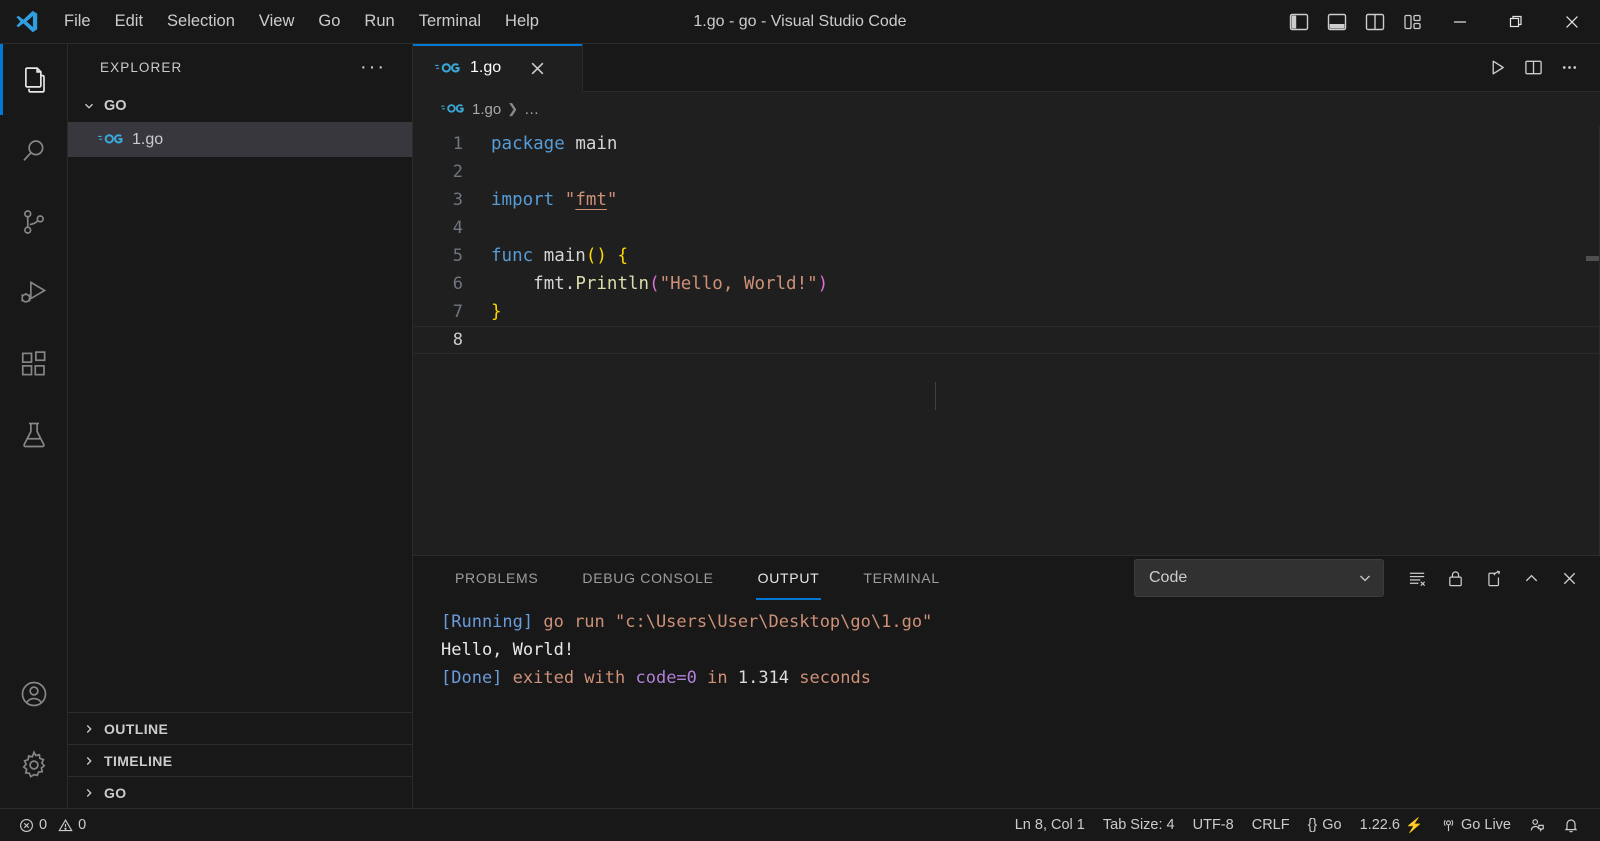 This screenshot has width=1600, height=841. What do you see at coordinates (830, 678) in the screenshot?
I see `output-done-seconds: seconds` at bounding box center [830, 678].